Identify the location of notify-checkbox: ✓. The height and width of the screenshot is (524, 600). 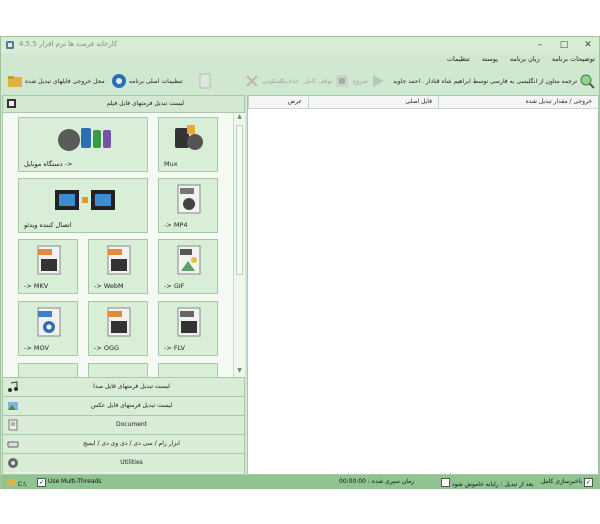
(588, 482).